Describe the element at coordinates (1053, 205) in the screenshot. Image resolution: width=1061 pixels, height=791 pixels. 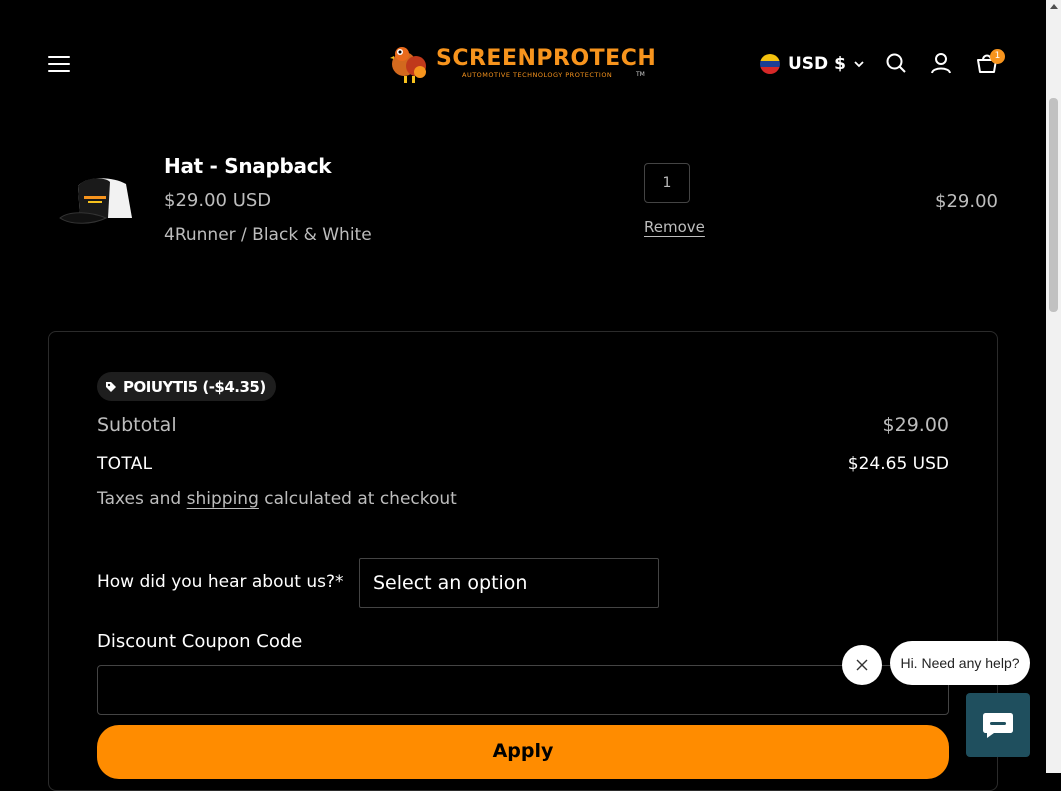
I see `scrollbar-thumb` at that location.